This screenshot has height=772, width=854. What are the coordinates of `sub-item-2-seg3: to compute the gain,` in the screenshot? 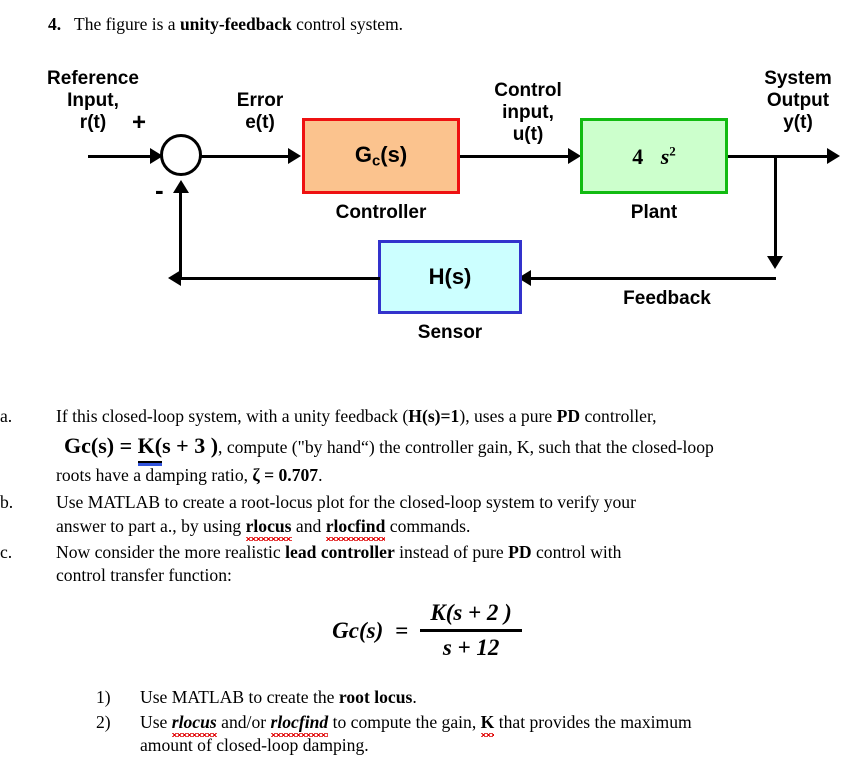 It's located at (404, 722).